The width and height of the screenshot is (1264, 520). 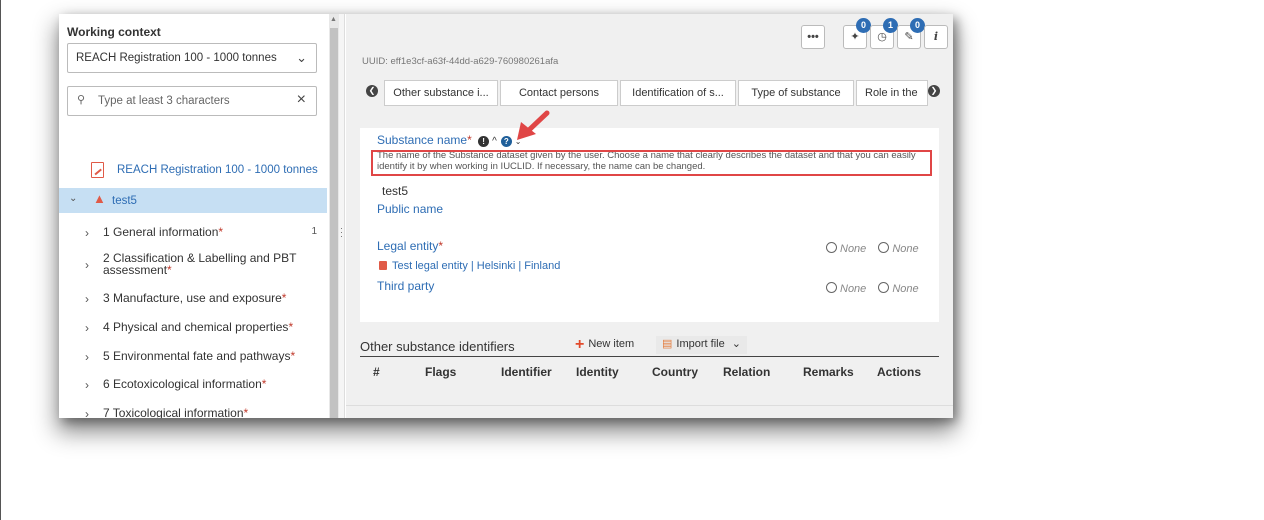 I want to click on annotation-arrow, so click(x=533, y=125).